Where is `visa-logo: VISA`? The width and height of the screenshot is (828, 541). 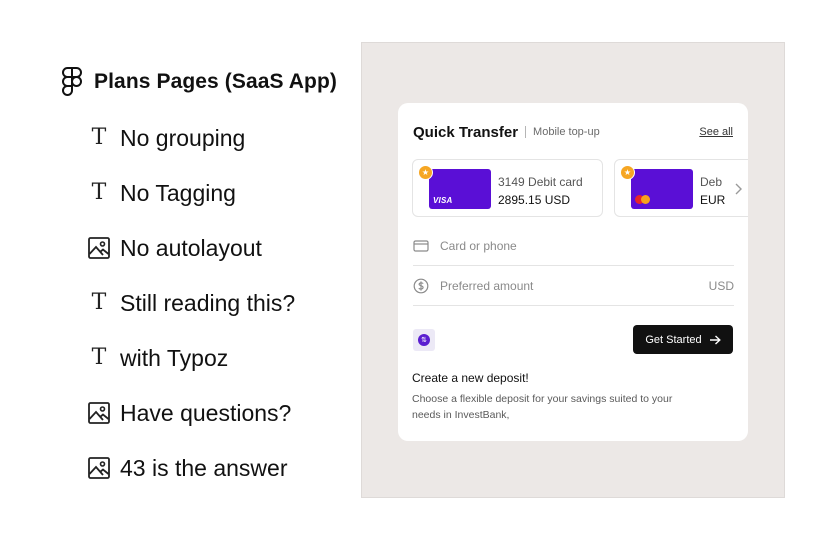 visa-logo: VISA is located at coordinates (443, 200).